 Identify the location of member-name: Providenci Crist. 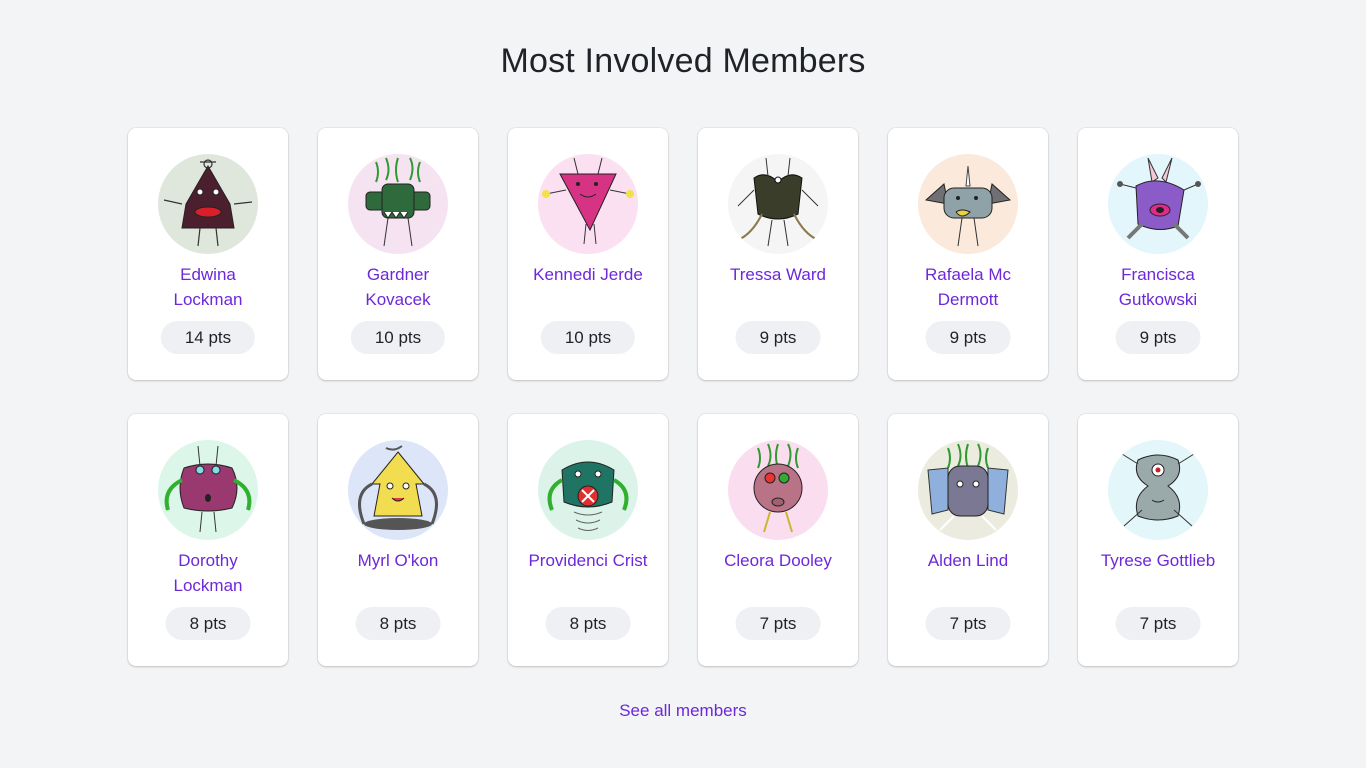
(588, 573).